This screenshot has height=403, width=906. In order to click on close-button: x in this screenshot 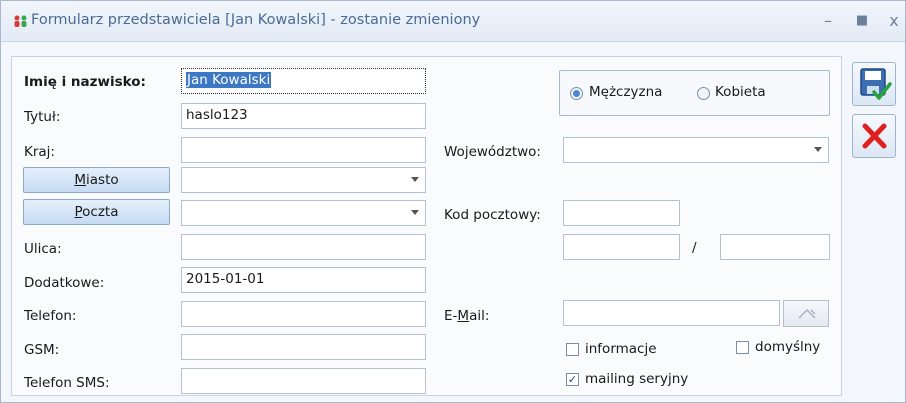, I will do `click(894, 21)`.